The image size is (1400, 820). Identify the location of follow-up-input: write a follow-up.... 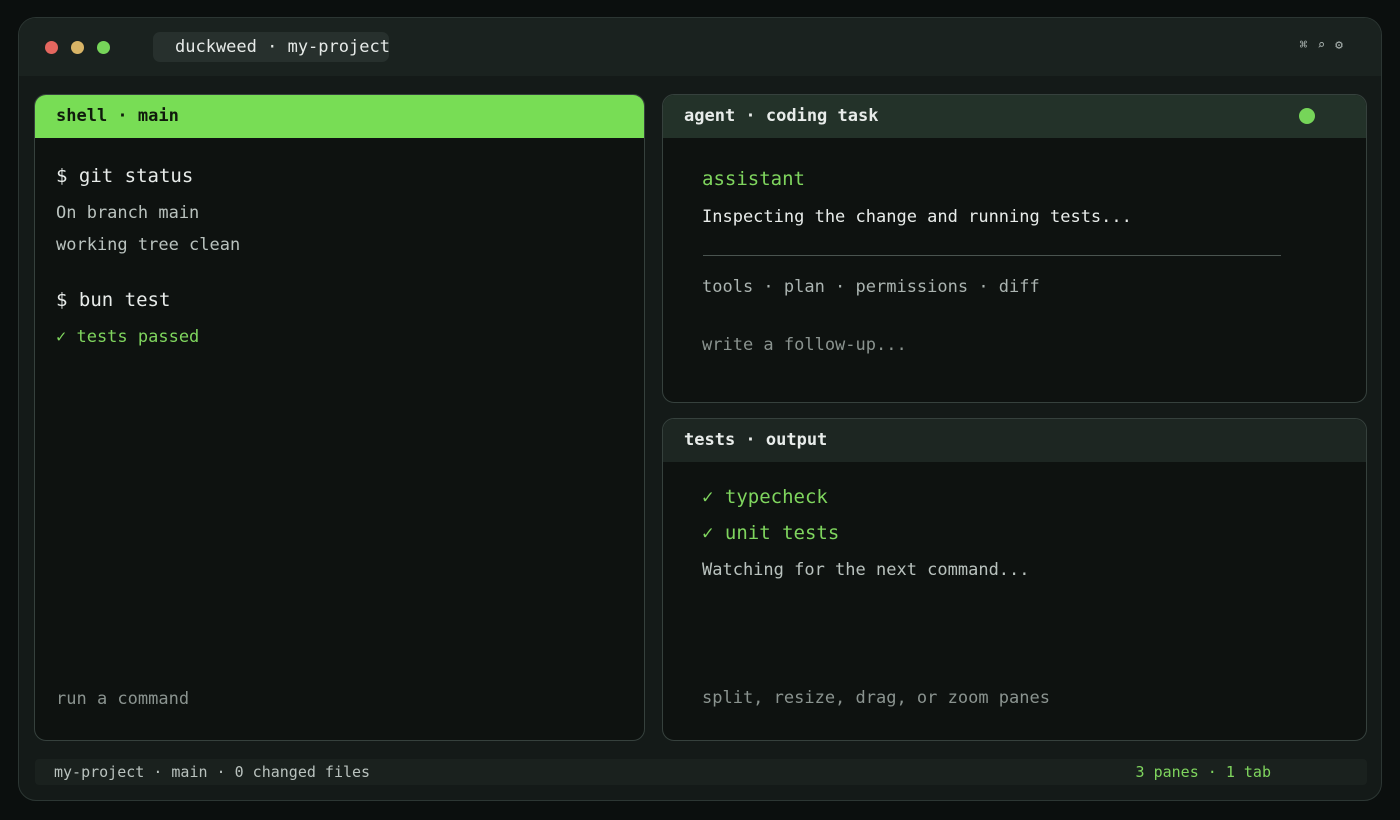
(804, 345).